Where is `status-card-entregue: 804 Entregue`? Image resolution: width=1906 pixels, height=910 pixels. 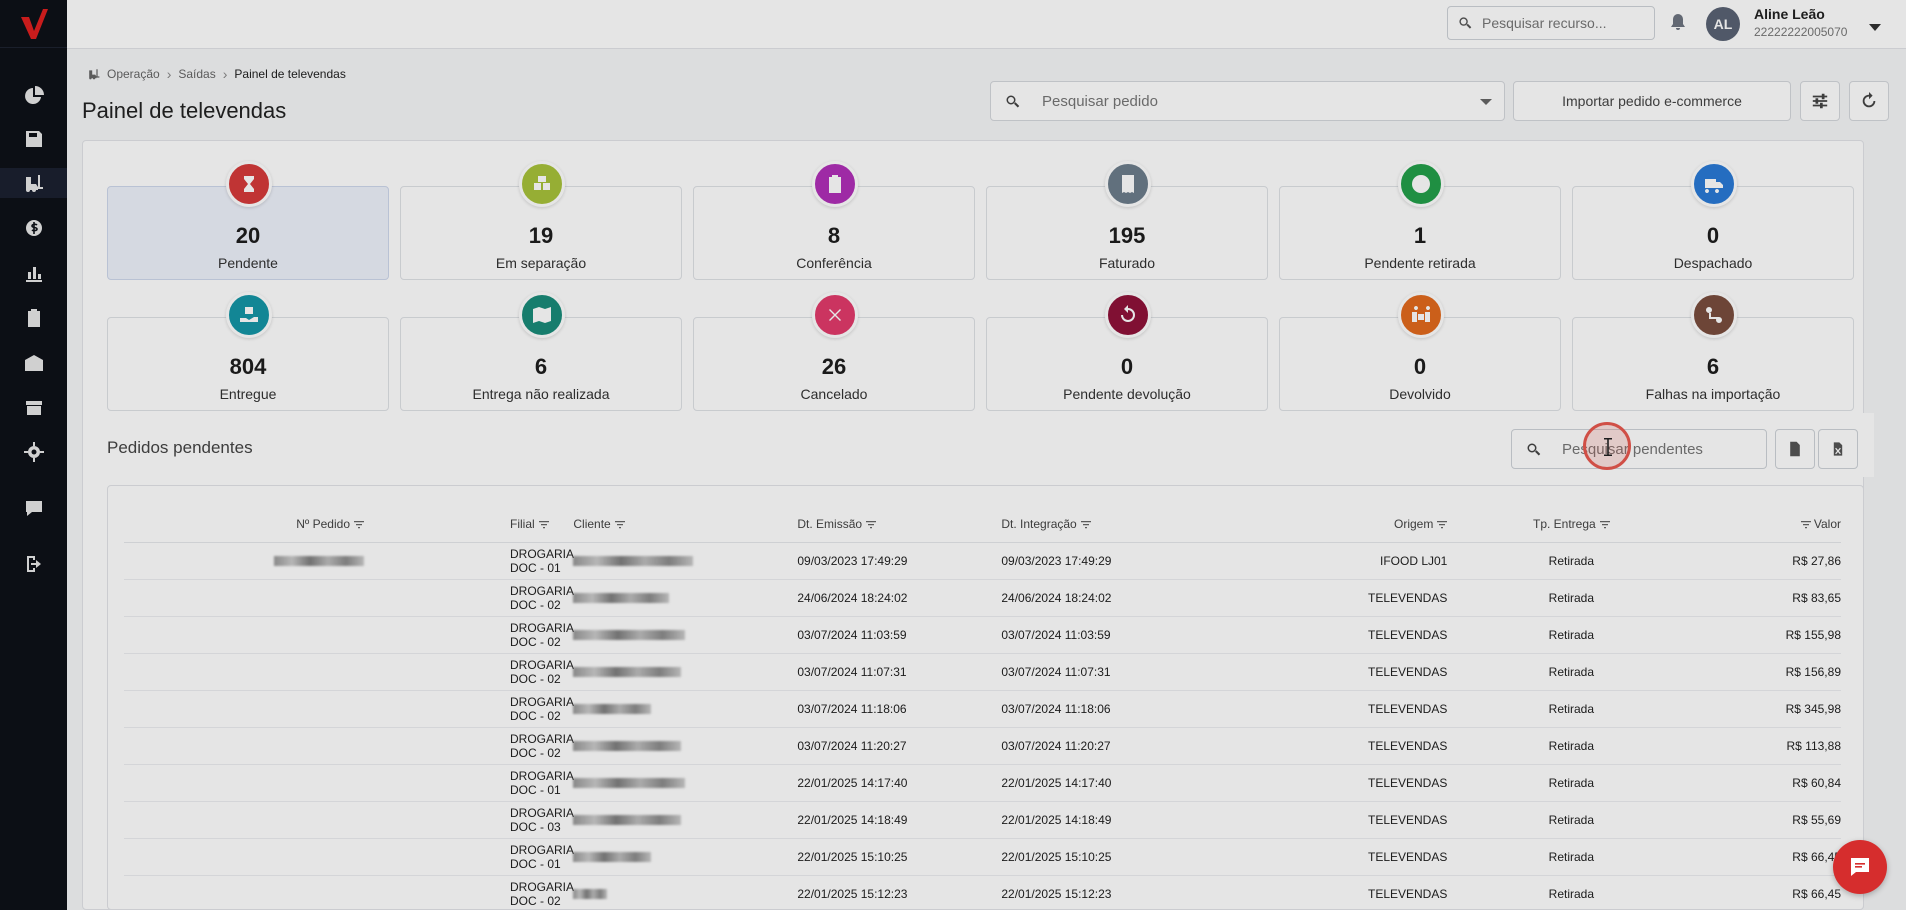 status-card-entregue: 804 Entregue is located at coordinates (248, 351).